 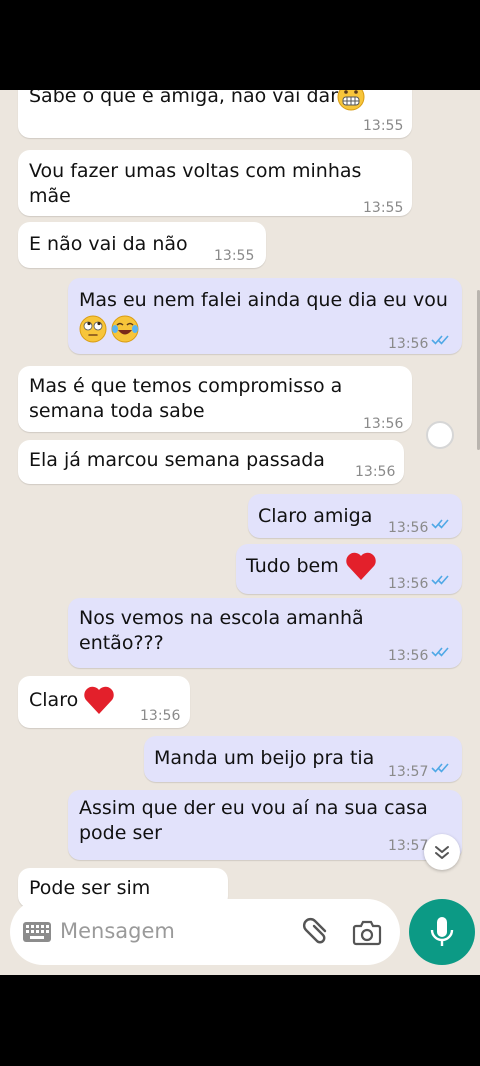 What do you see at coordinates (90, 888) in the screenshot?
I see `message-text: Pode ser sim` at bounding box center [90, 888].